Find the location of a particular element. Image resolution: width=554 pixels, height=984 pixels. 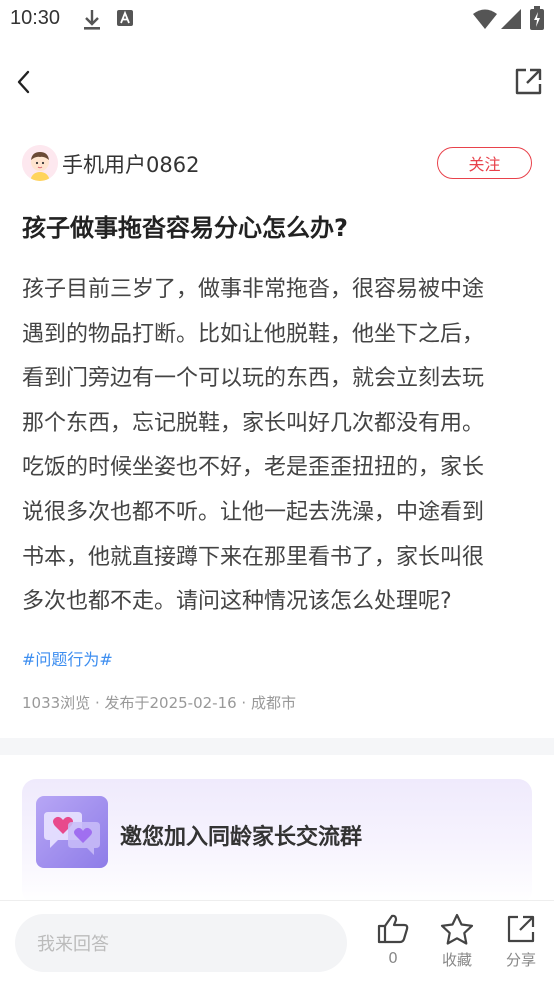

follow-button: 关注 is located at coordinates (484, 163).